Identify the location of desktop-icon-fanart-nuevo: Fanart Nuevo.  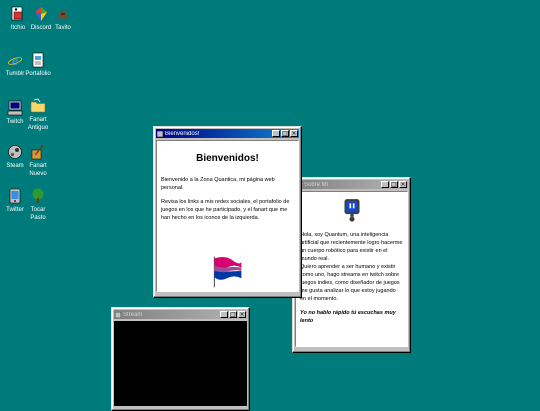
(38, 161).